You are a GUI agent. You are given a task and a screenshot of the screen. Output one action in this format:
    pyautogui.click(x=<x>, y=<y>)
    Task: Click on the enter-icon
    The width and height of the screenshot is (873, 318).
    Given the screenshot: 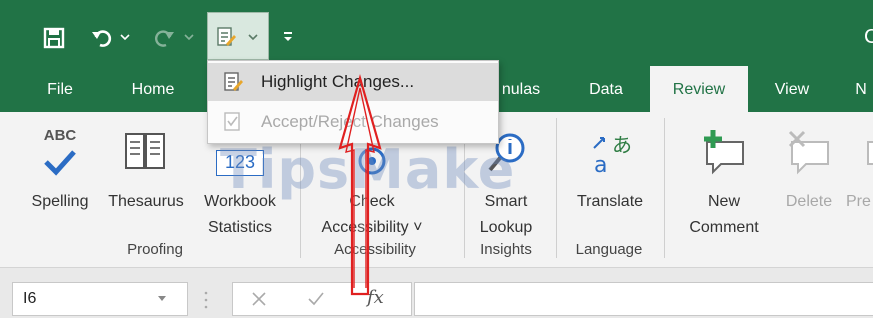 What is the action you would take?
    pyautogui.click(x=316, y=301)
    